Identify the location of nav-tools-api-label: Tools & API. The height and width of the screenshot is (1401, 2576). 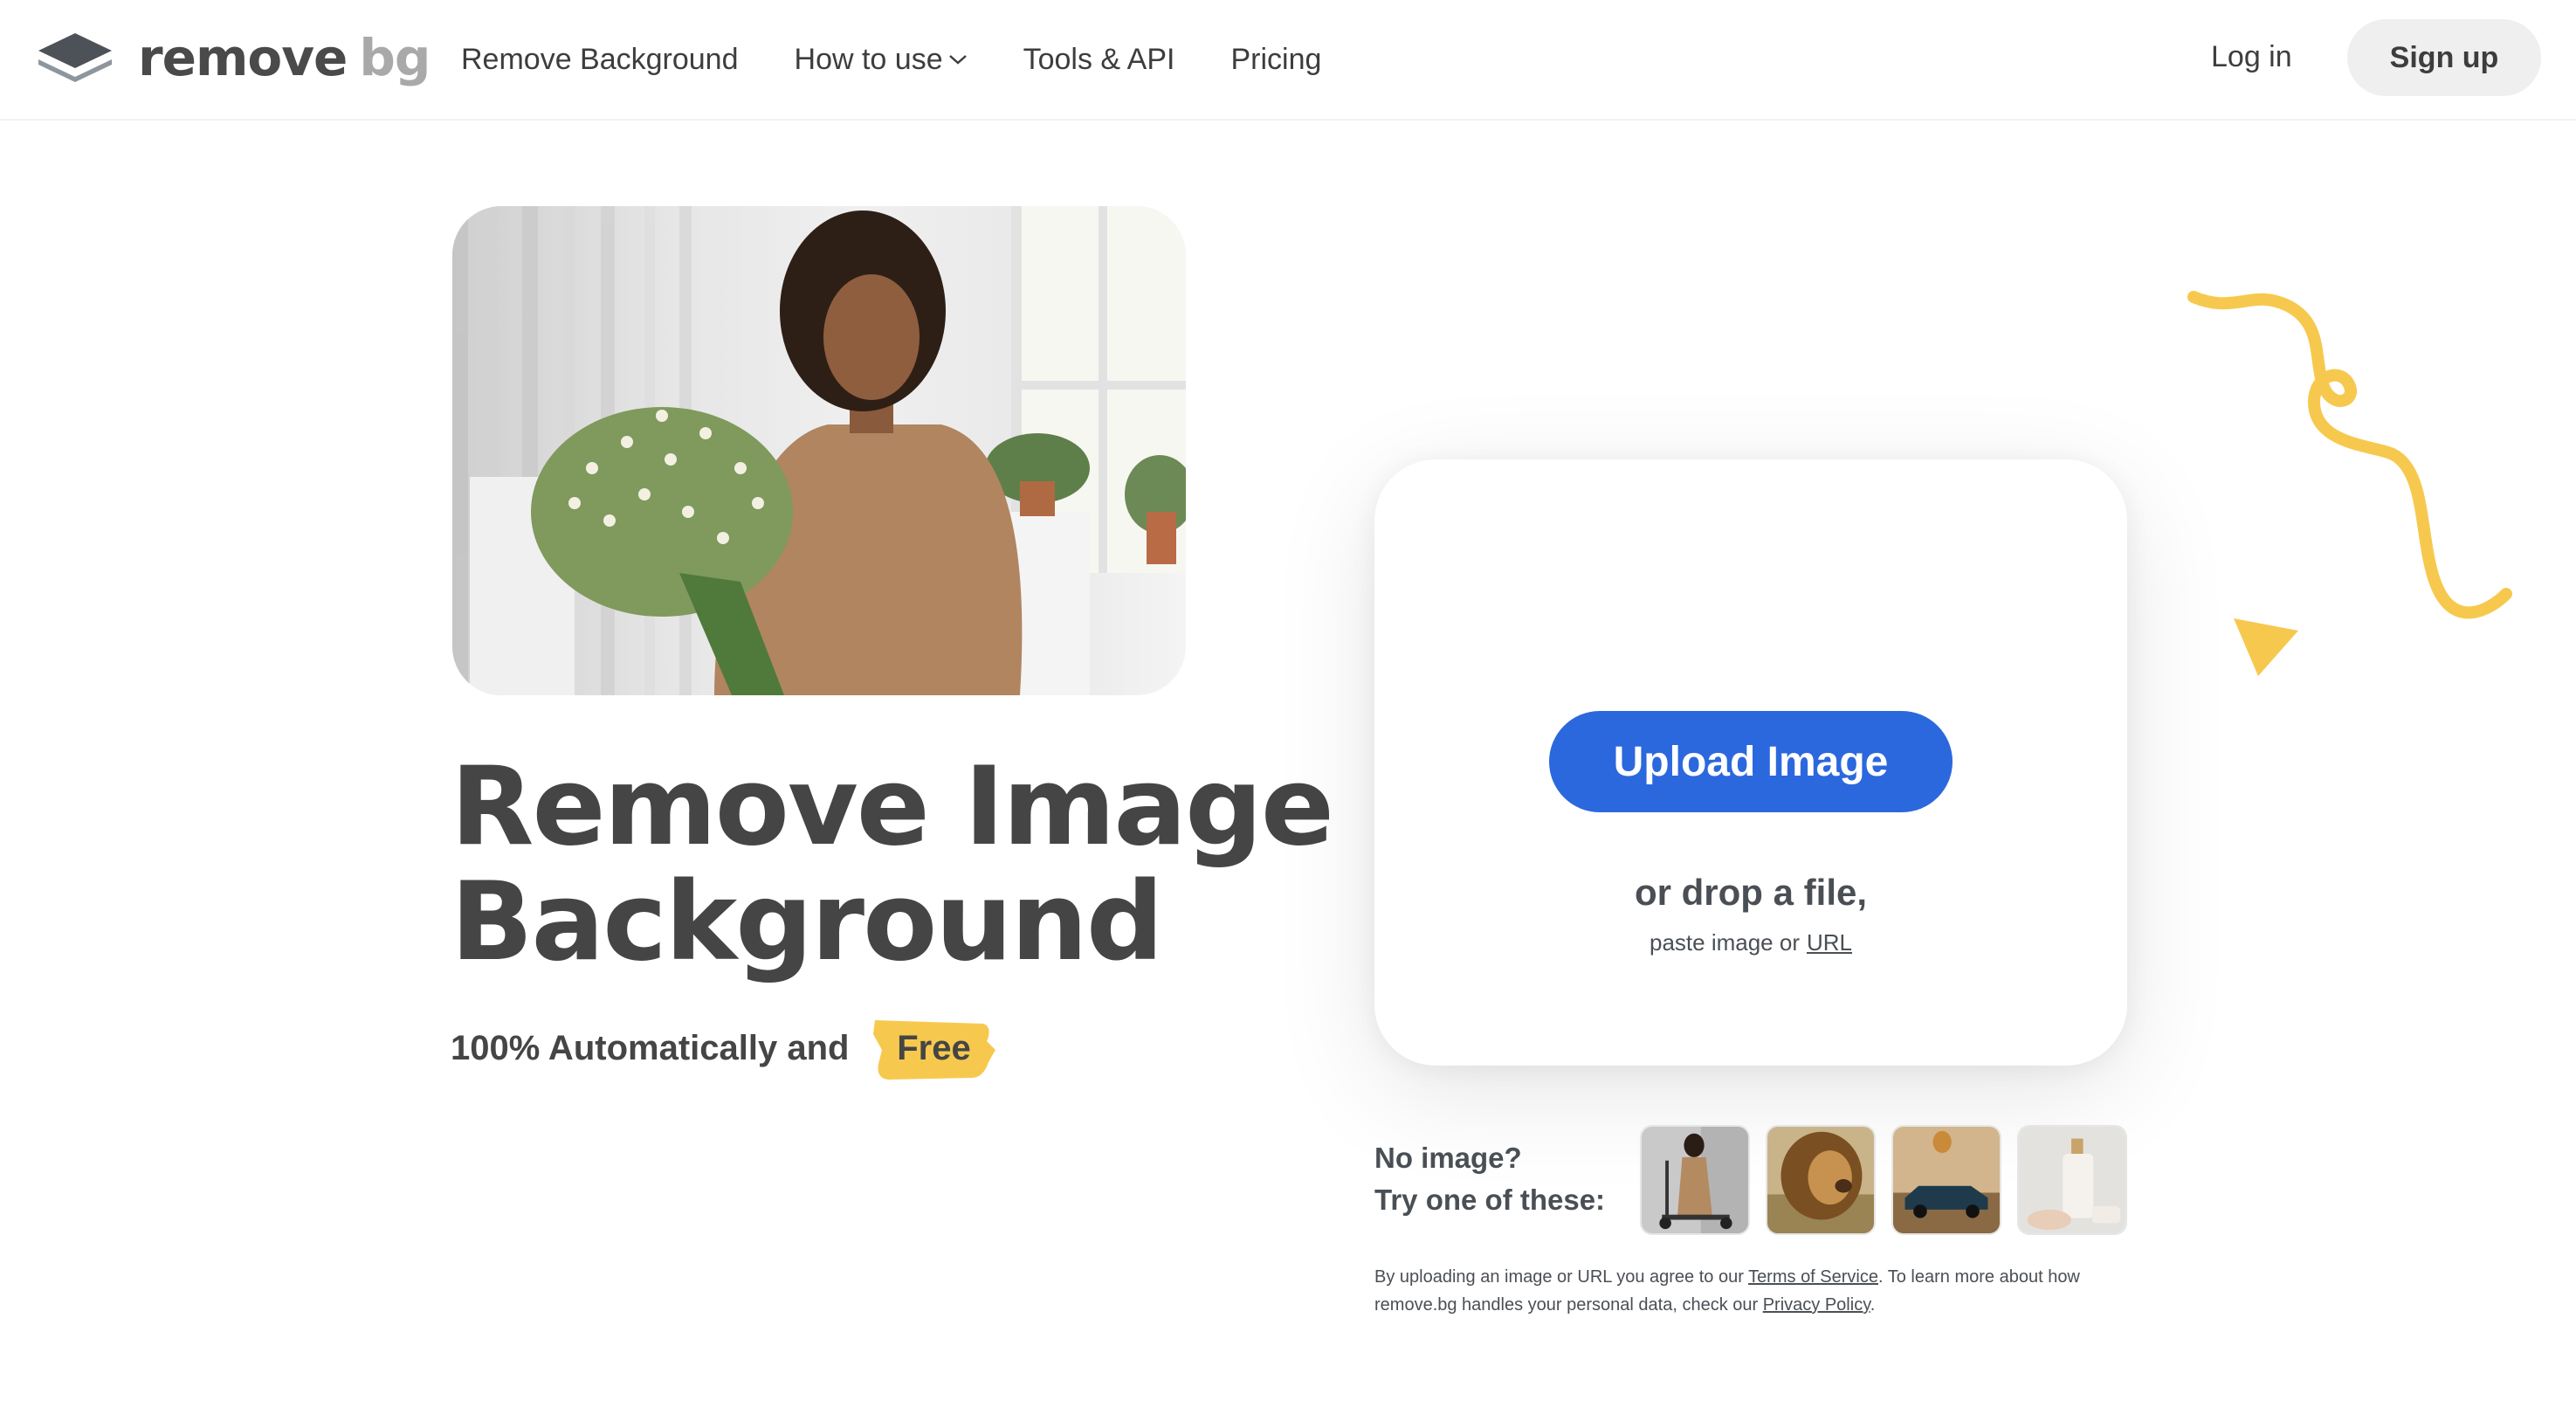
(1099, 59).